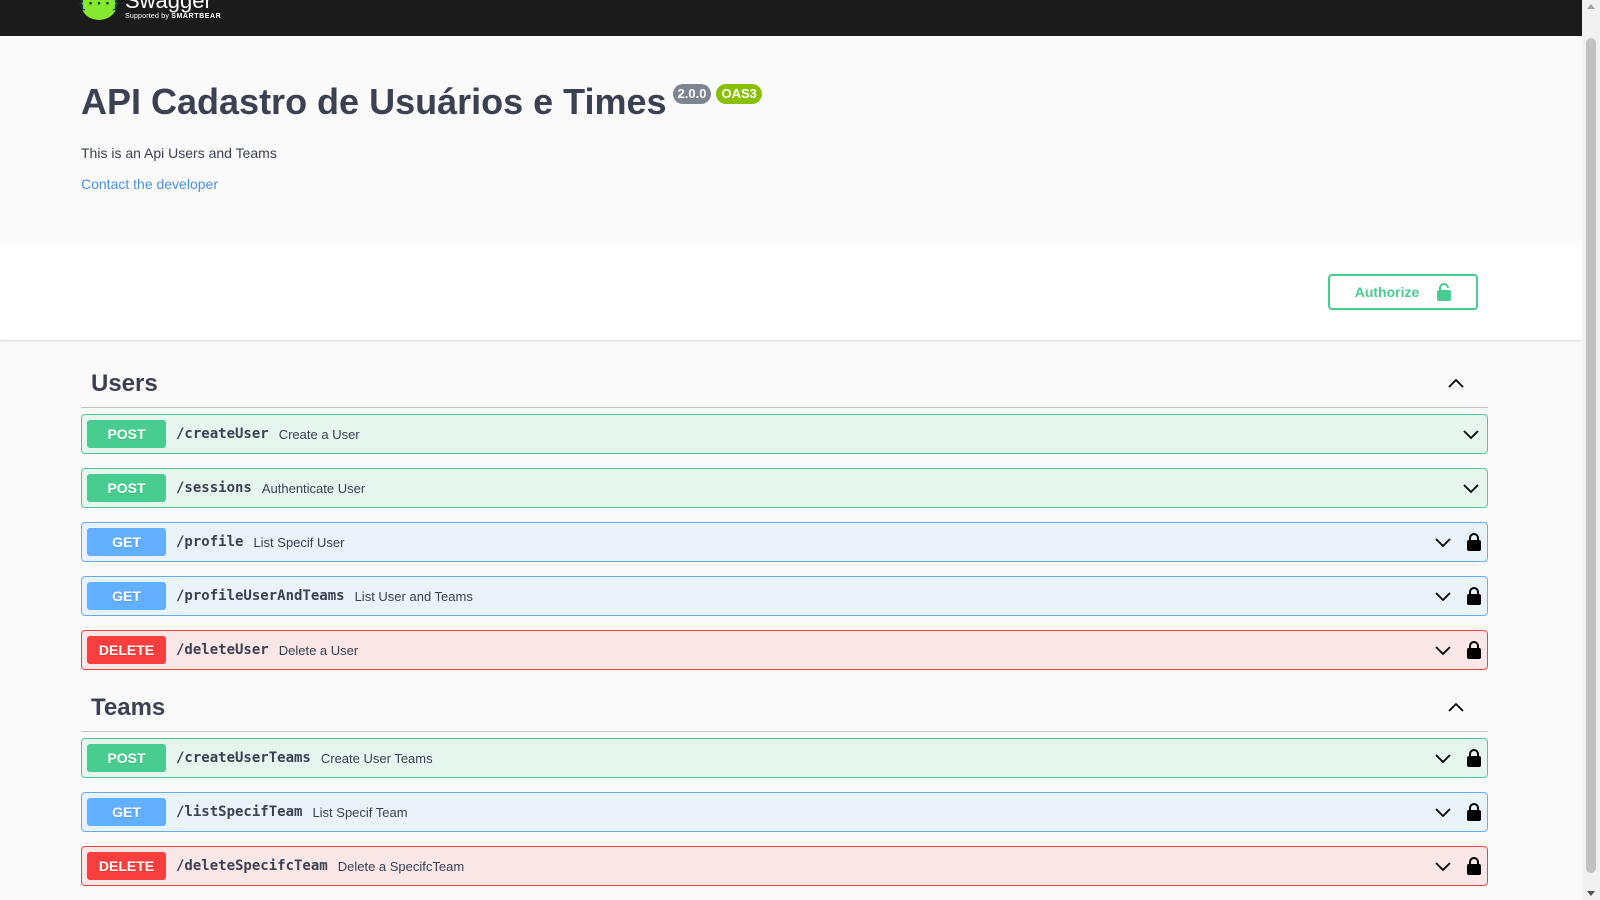 The image size is (1600, 900). What do you see at coordinates (1591, 6) in the screenshot?
I see `scroll-up-icon` at bounding box center [1591, 6].